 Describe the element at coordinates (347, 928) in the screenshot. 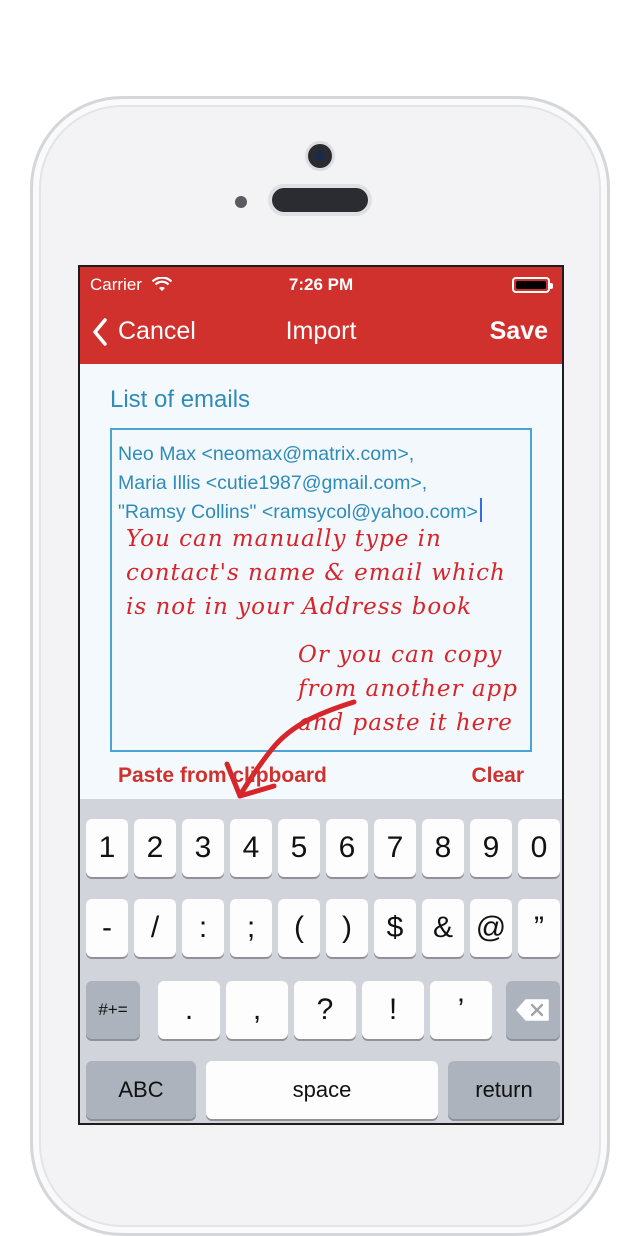

I see `key-close-paren: )` at that location.